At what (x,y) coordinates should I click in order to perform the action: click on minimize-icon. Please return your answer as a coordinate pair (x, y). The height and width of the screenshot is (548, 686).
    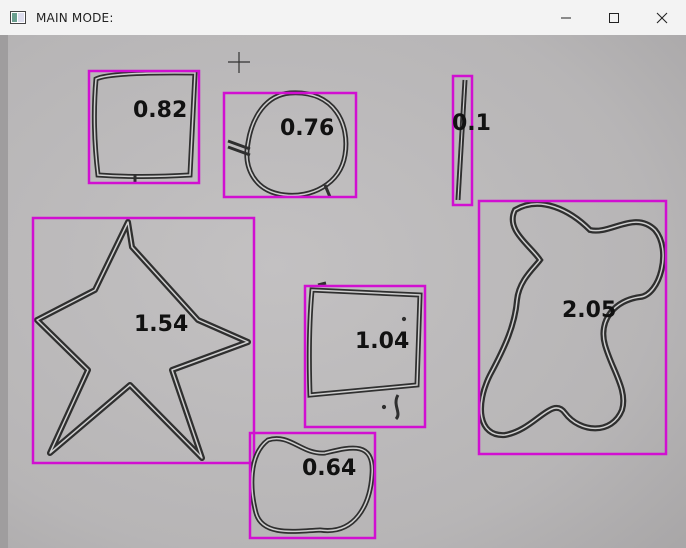
    Looking at the image, I should click on (566, 17).